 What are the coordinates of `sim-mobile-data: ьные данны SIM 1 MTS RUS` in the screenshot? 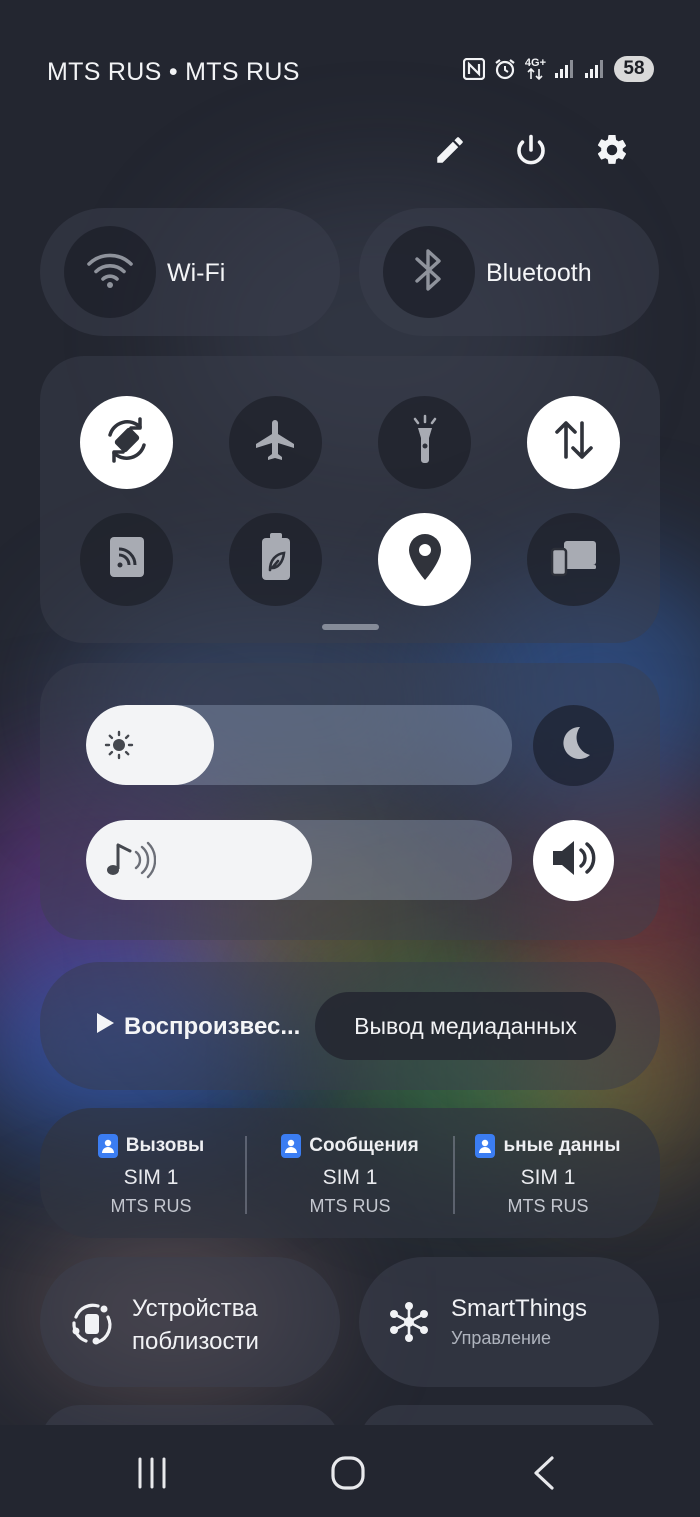 It's located at (548, 1175).